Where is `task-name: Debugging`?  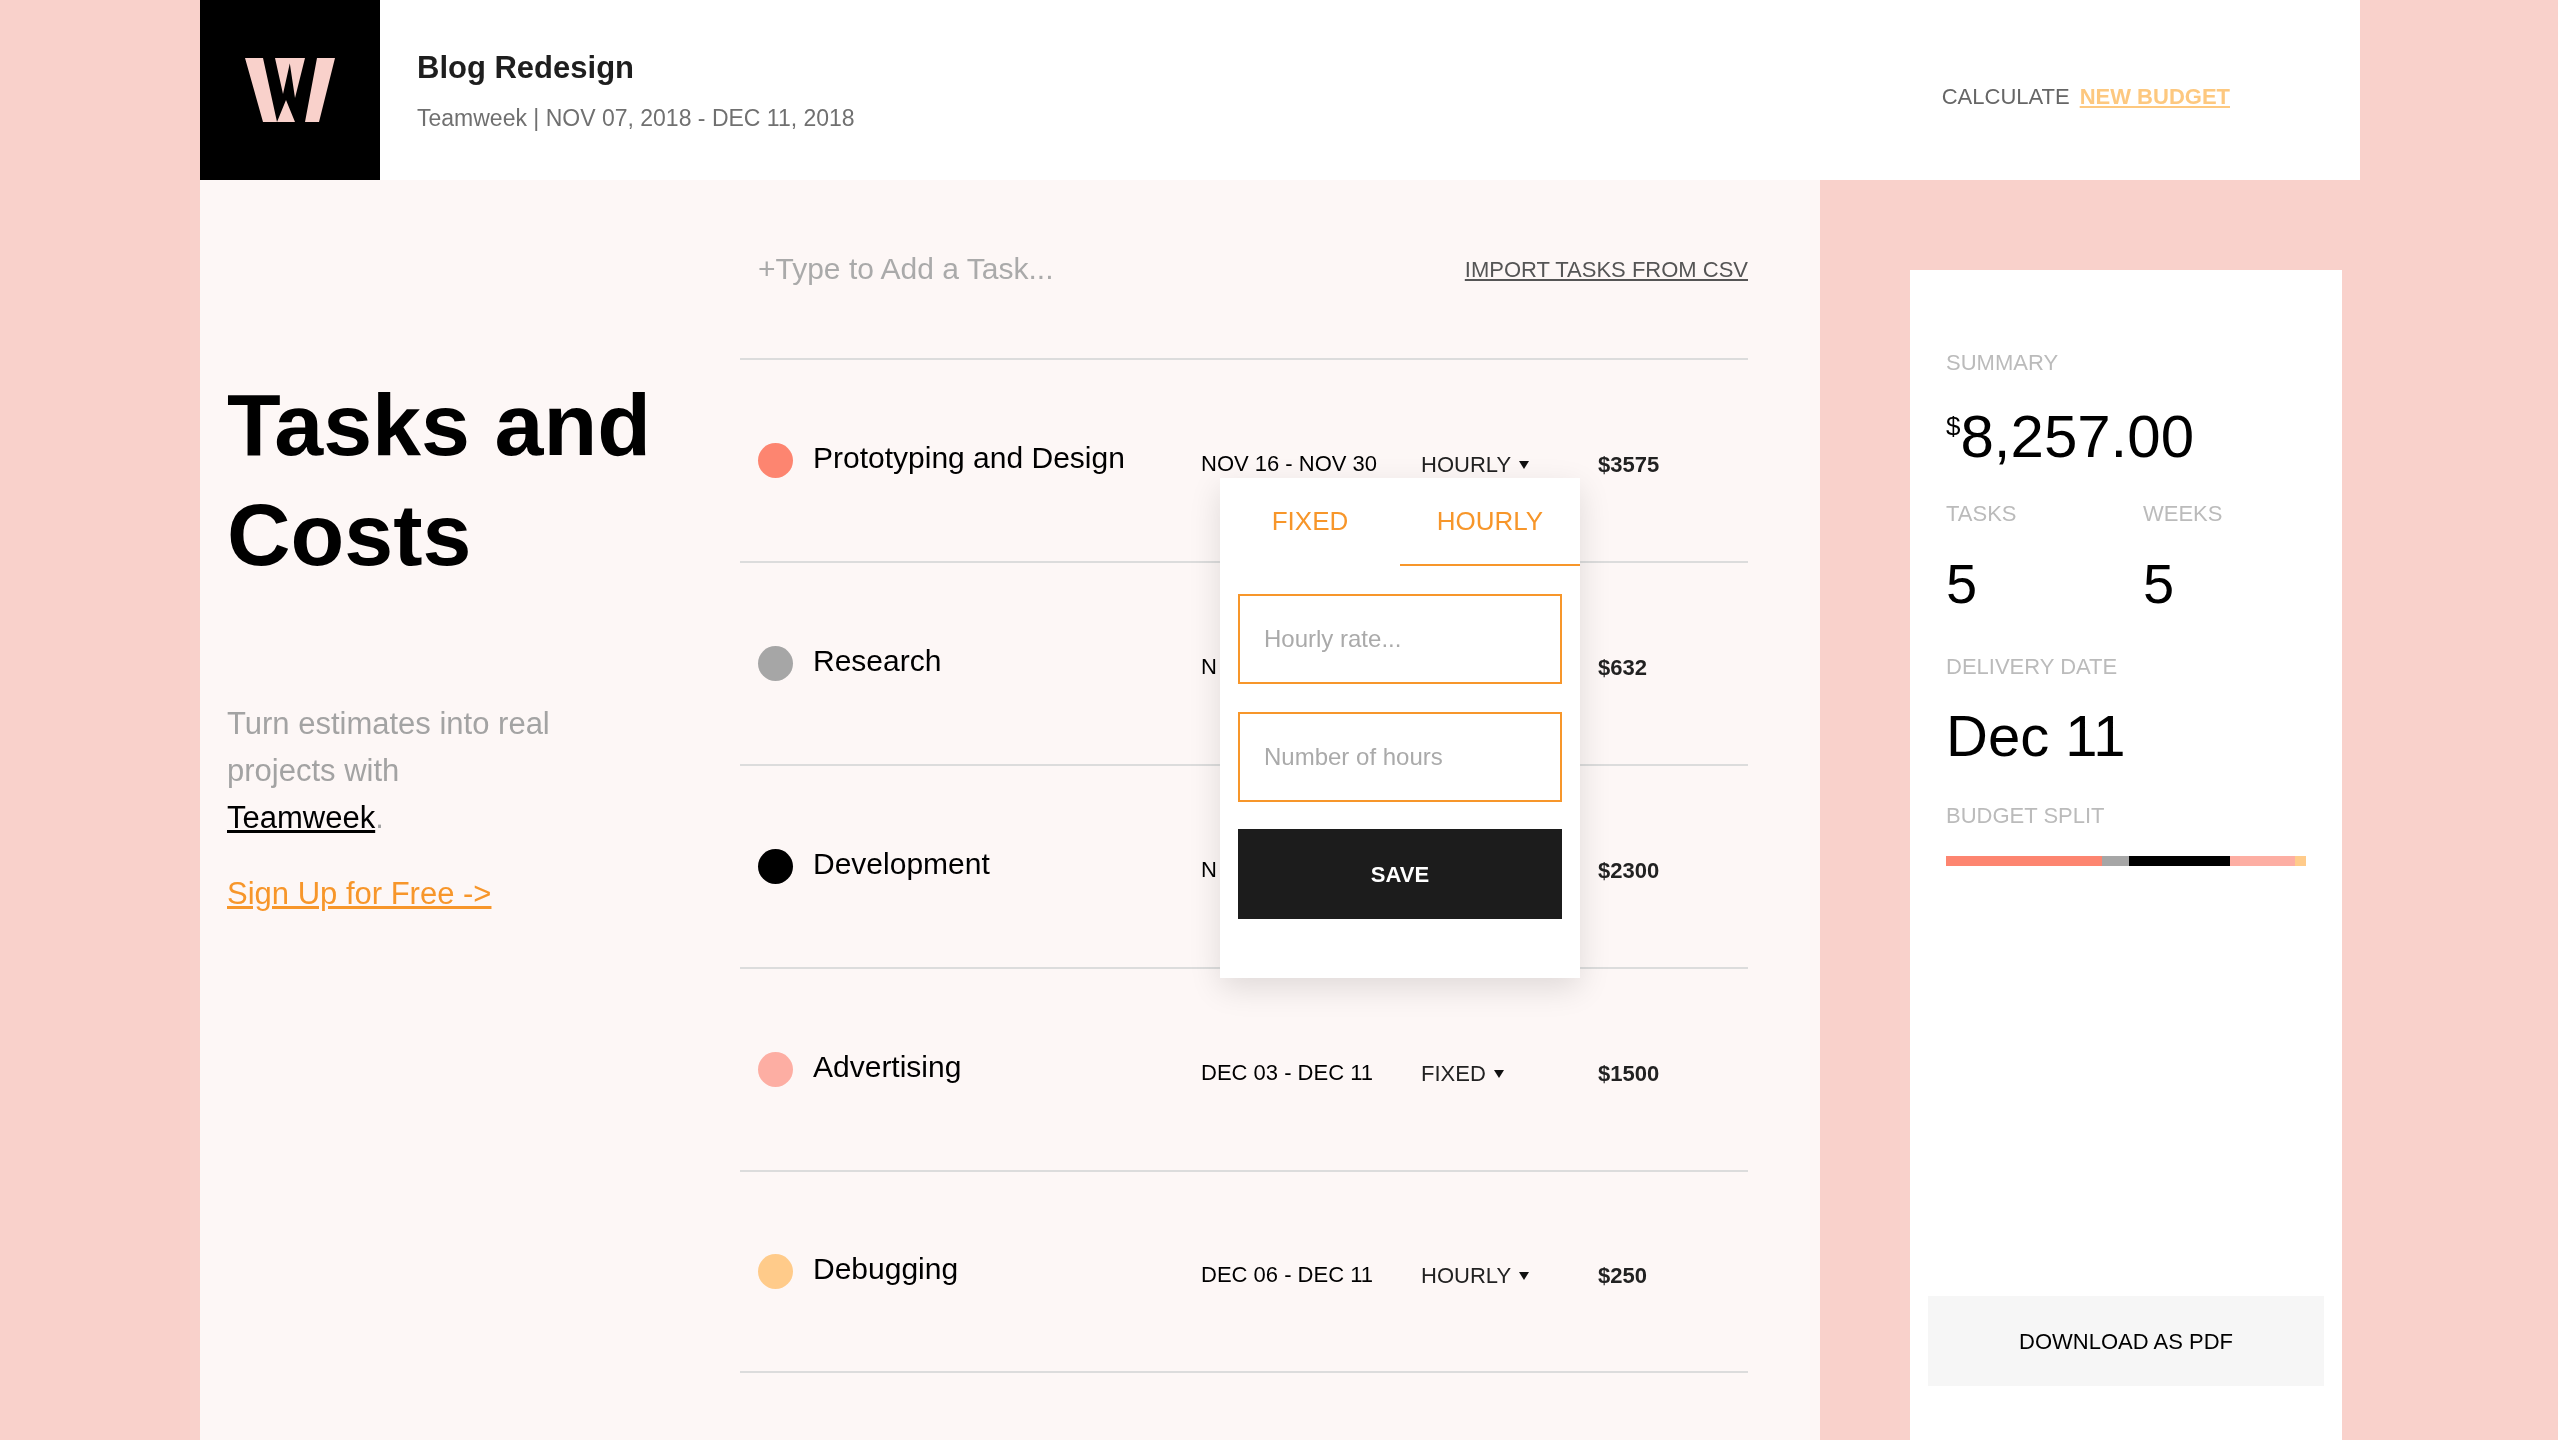 task-name: Debugging is located at coordinates (886, 1269).